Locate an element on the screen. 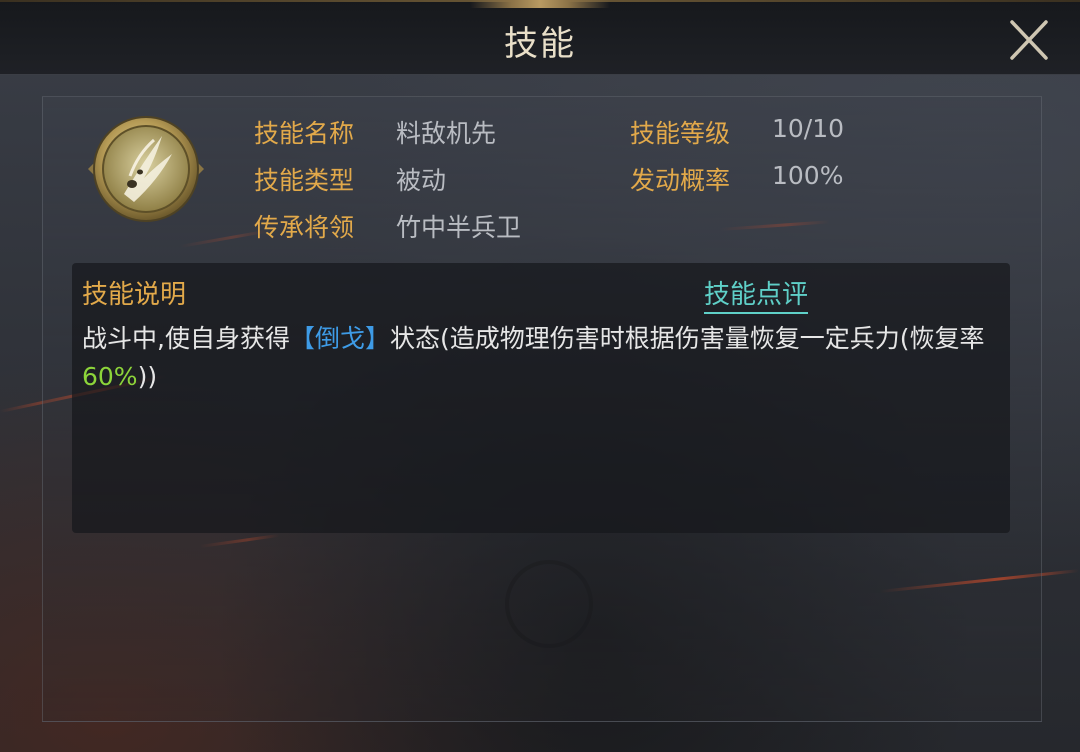 The width and height of the screenshot is (1080, 752). window-title: 技能 is located at coordinates (540, 44).